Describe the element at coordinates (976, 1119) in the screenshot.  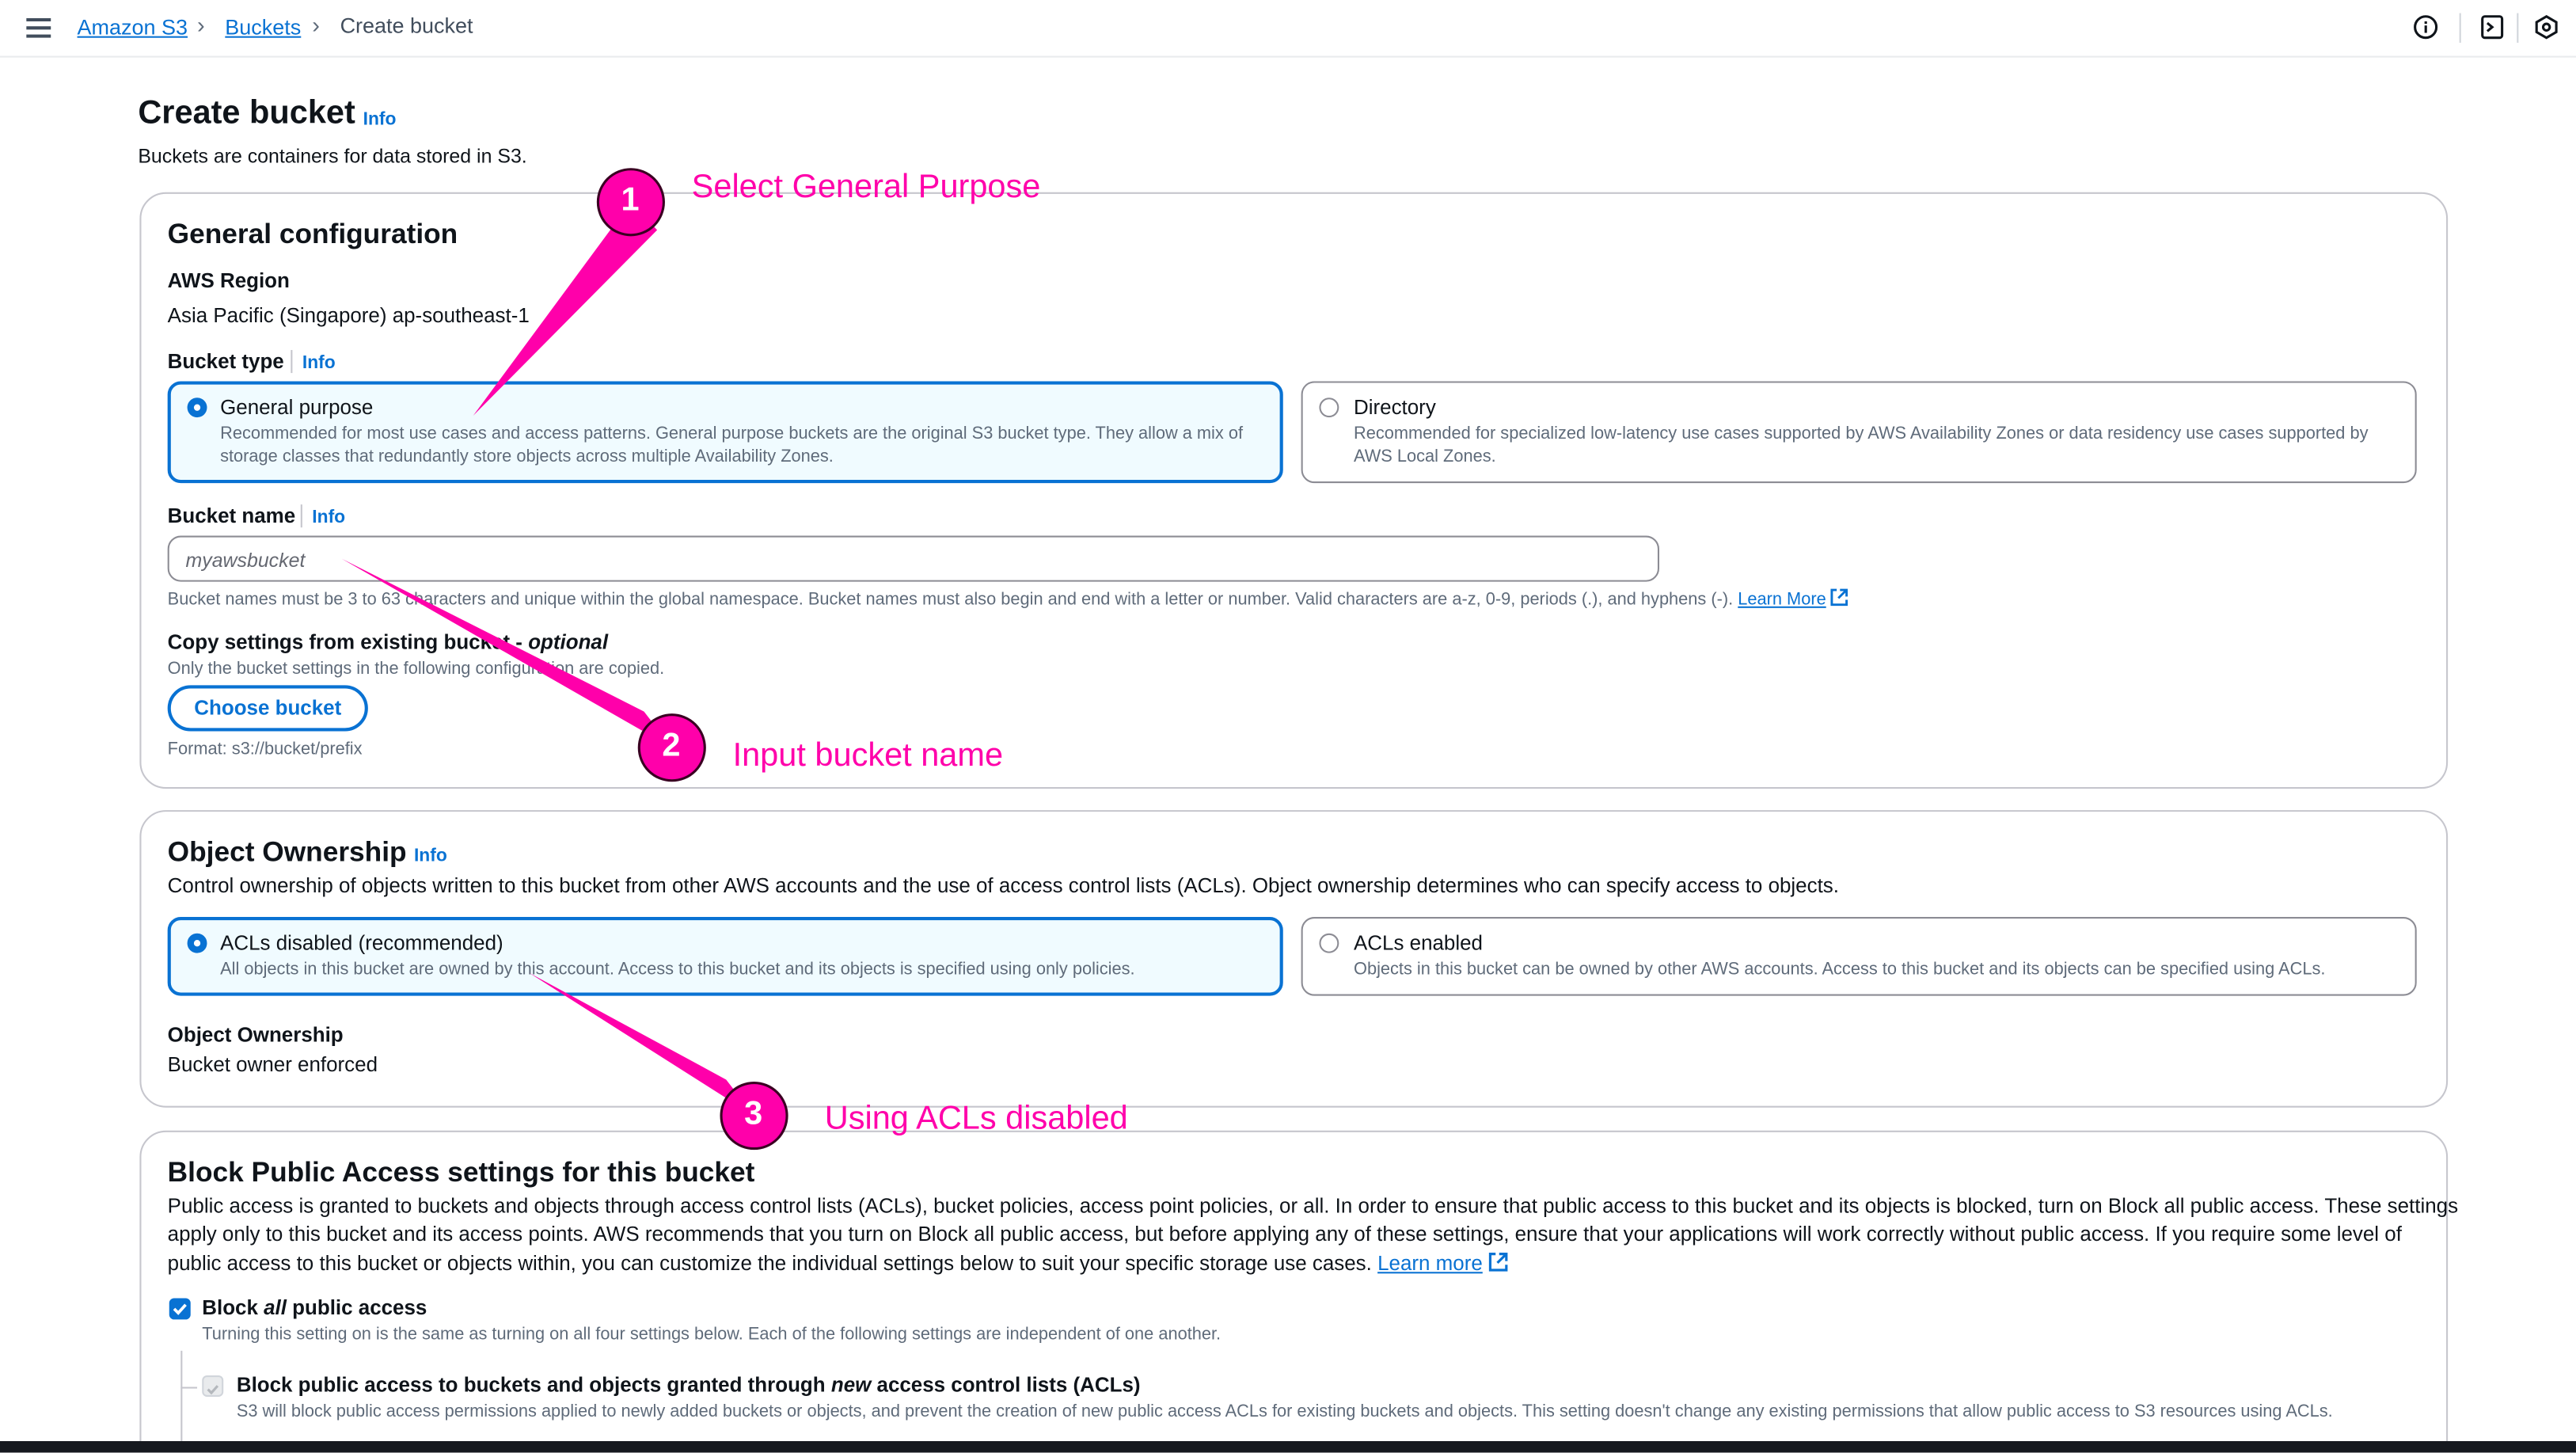
I see `callout-text-3: Using ACLs disabled` at that location.